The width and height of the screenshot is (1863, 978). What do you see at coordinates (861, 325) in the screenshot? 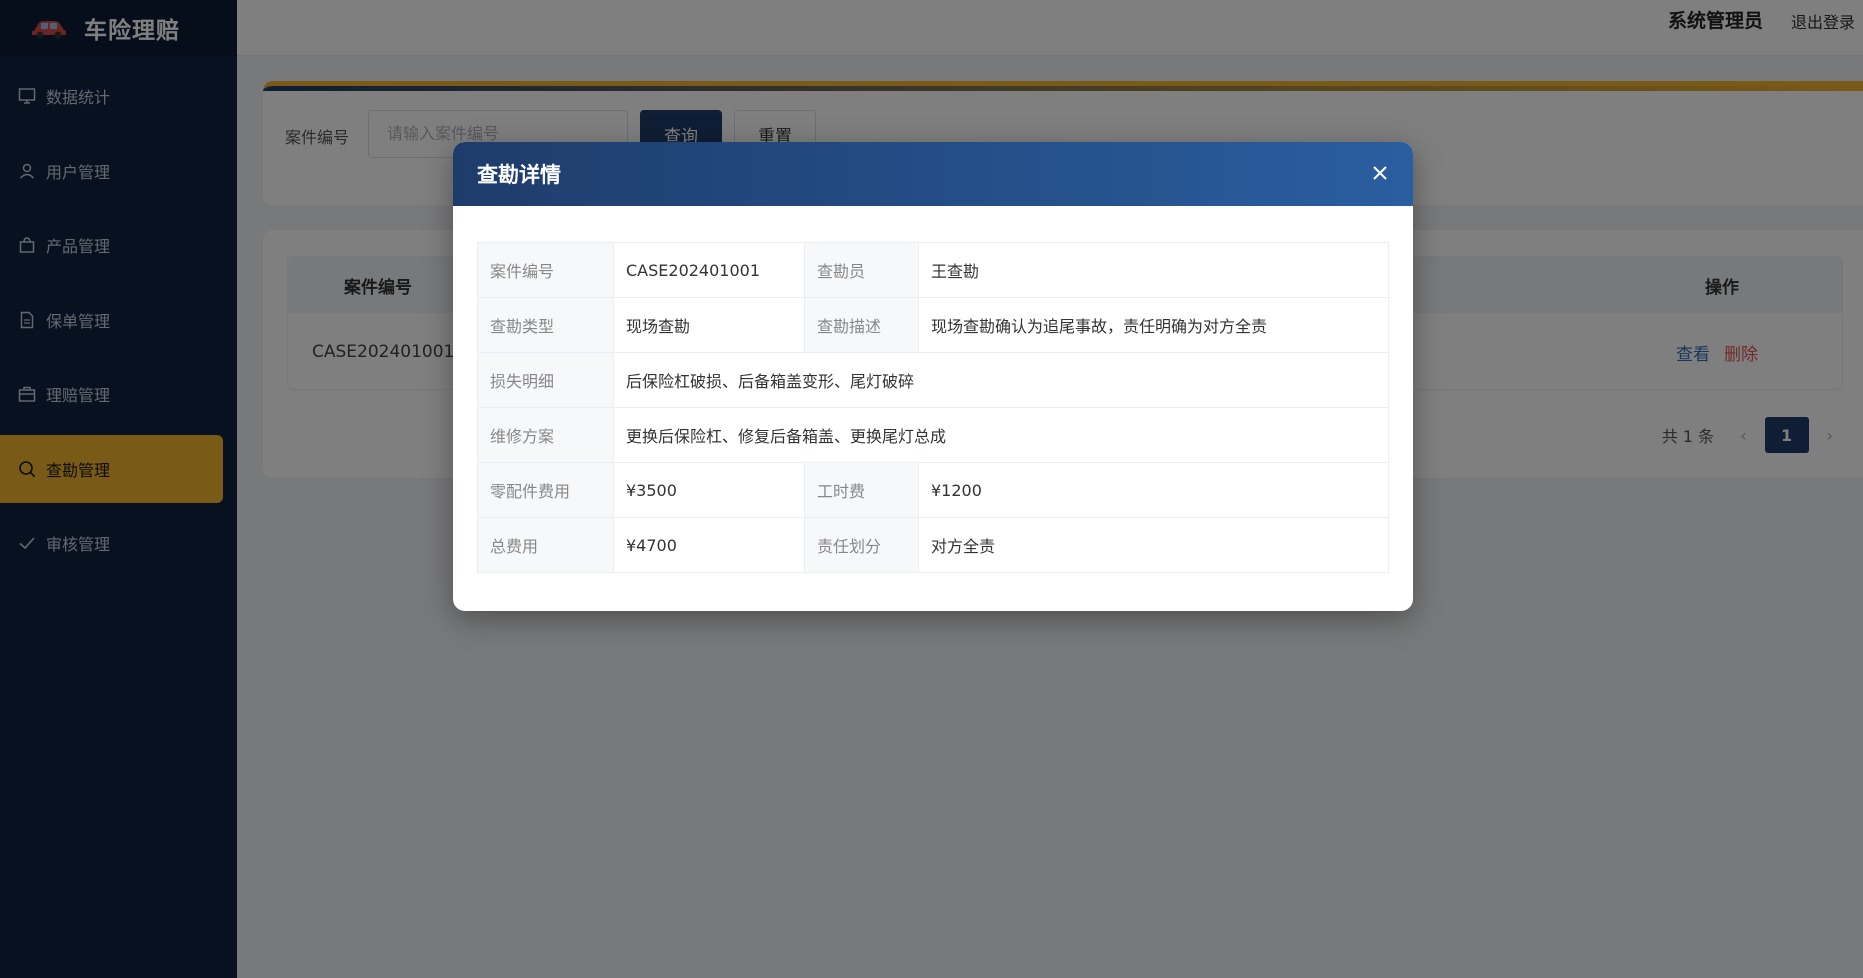
I see `survey-description-label: 查勘描述` at bounding box center [861, 325].